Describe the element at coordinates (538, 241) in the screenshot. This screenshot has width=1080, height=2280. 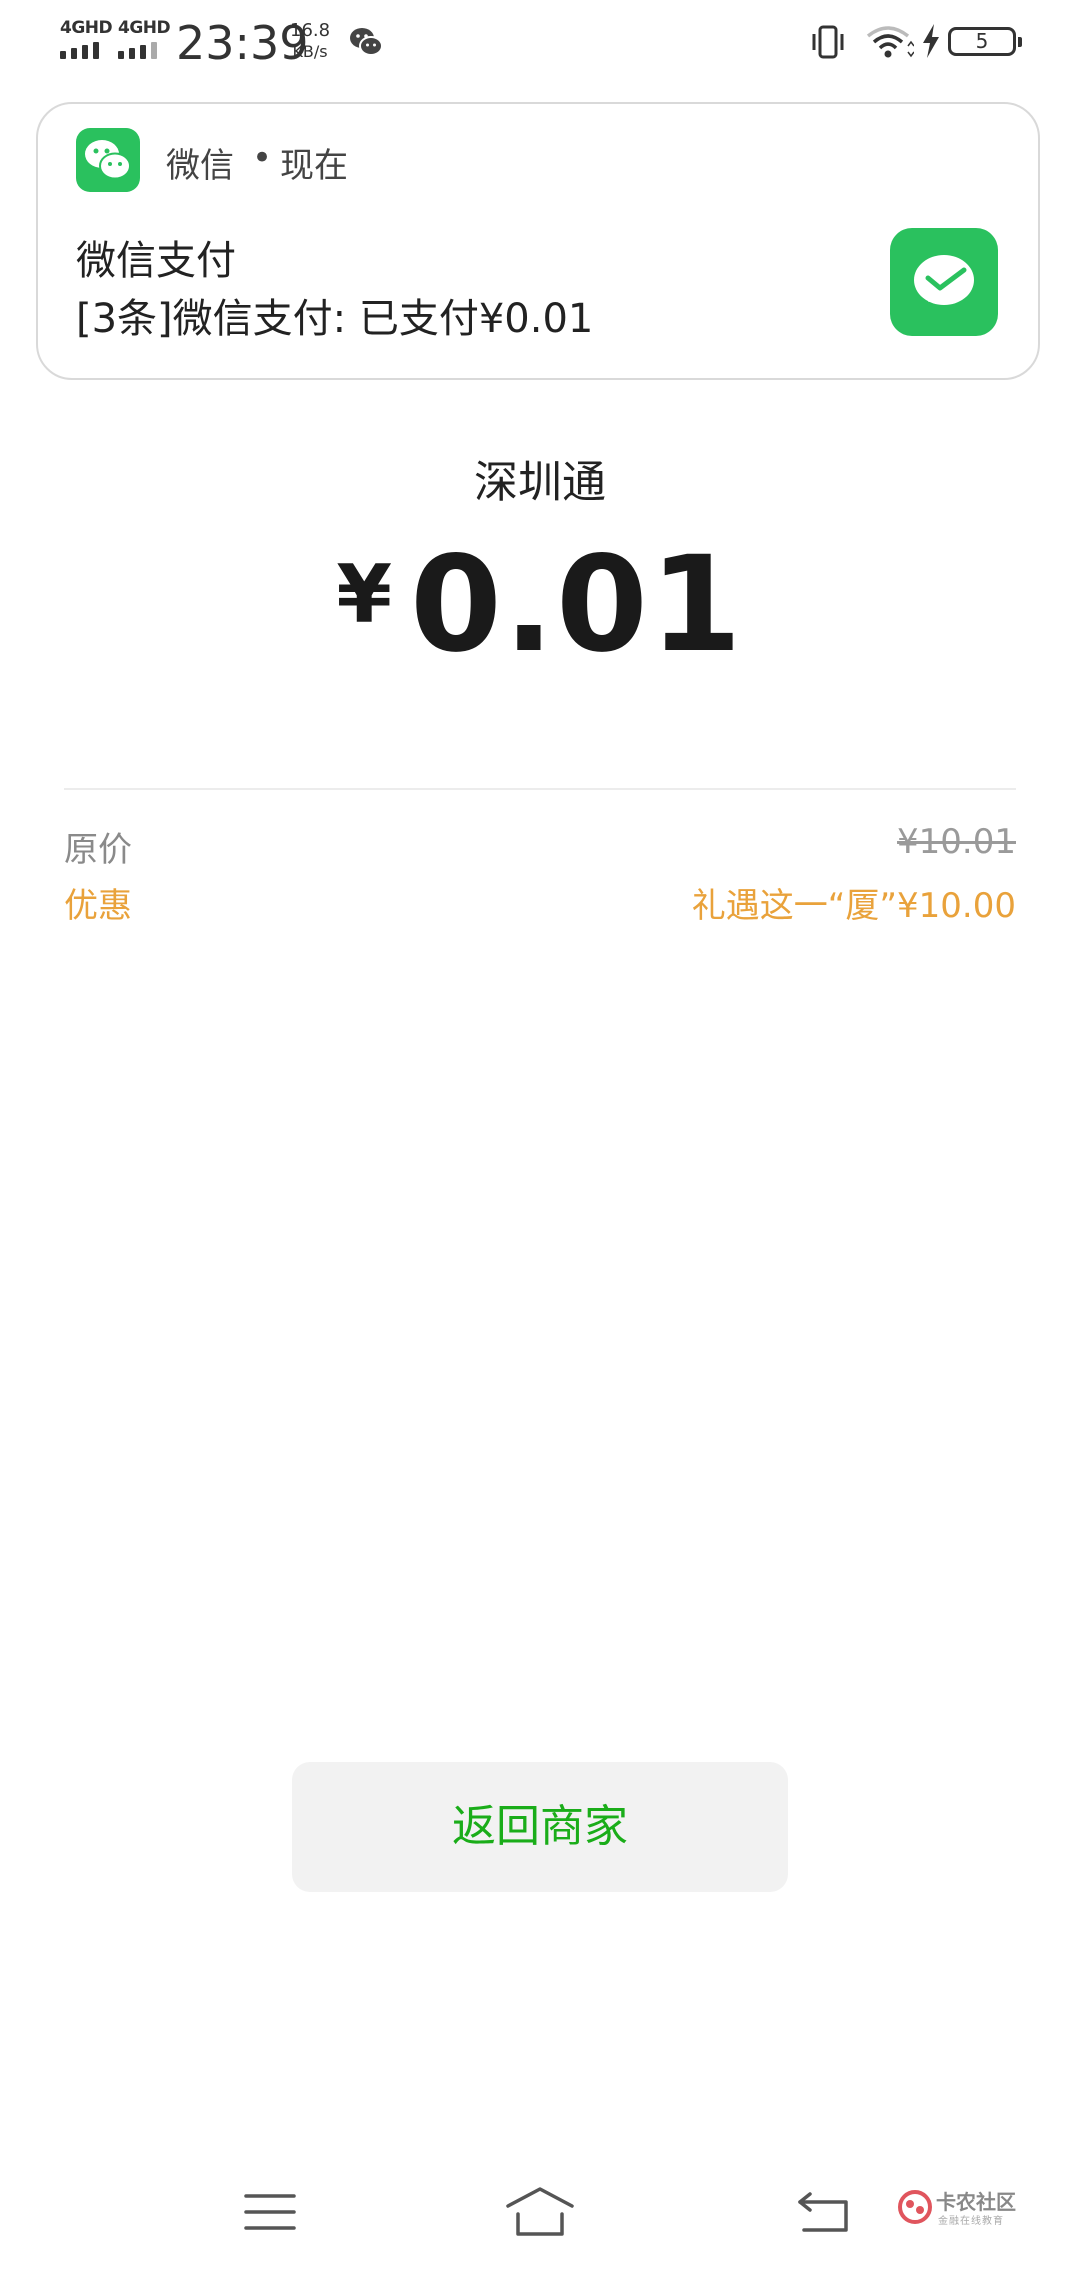
I see `wechat-notification: 微信 • 现在 微信支付 [3条]微信支付: 已支付¥0.01` at that location.